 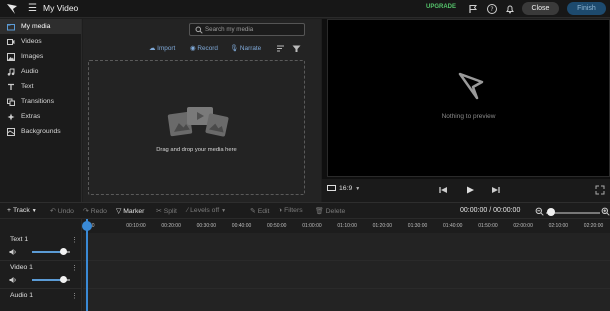 I want to click on sort-icon, so click(x=280, y=48).